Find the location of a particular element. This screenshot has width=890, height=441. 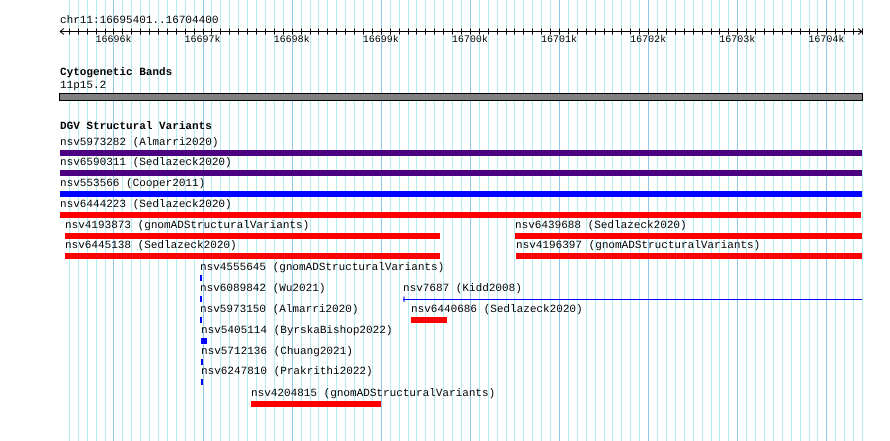

tick-label: 16702k is located at coordinates (648, 41).